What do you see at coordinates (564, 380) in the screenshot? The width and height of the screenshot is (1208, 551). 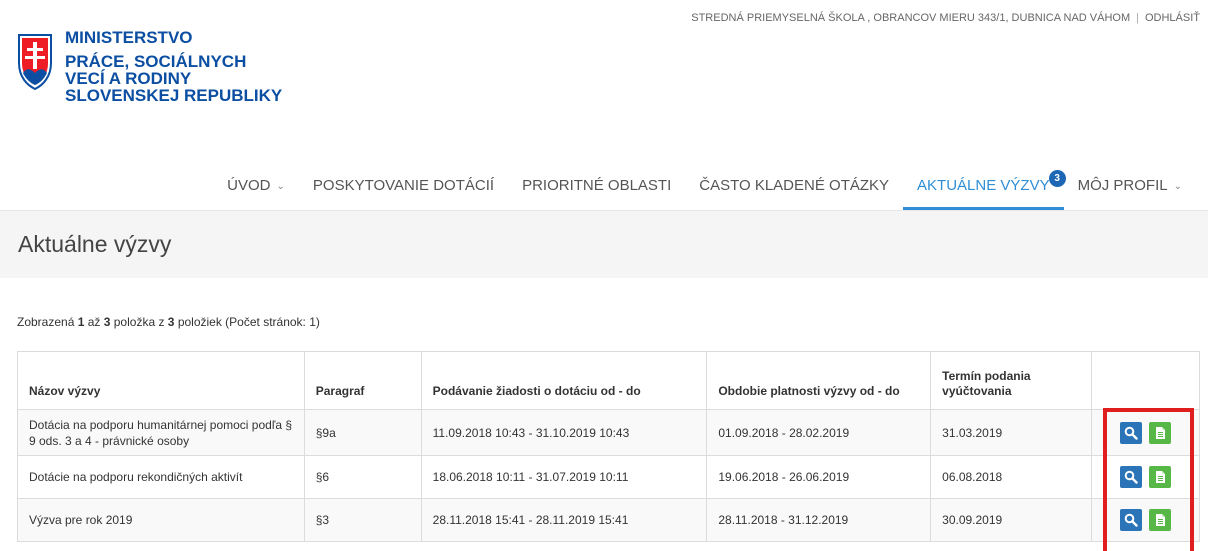 I see `column-header-podavanie: Podávanie žiadosti o dotáciu od - do` at bounding box center [564, 380].